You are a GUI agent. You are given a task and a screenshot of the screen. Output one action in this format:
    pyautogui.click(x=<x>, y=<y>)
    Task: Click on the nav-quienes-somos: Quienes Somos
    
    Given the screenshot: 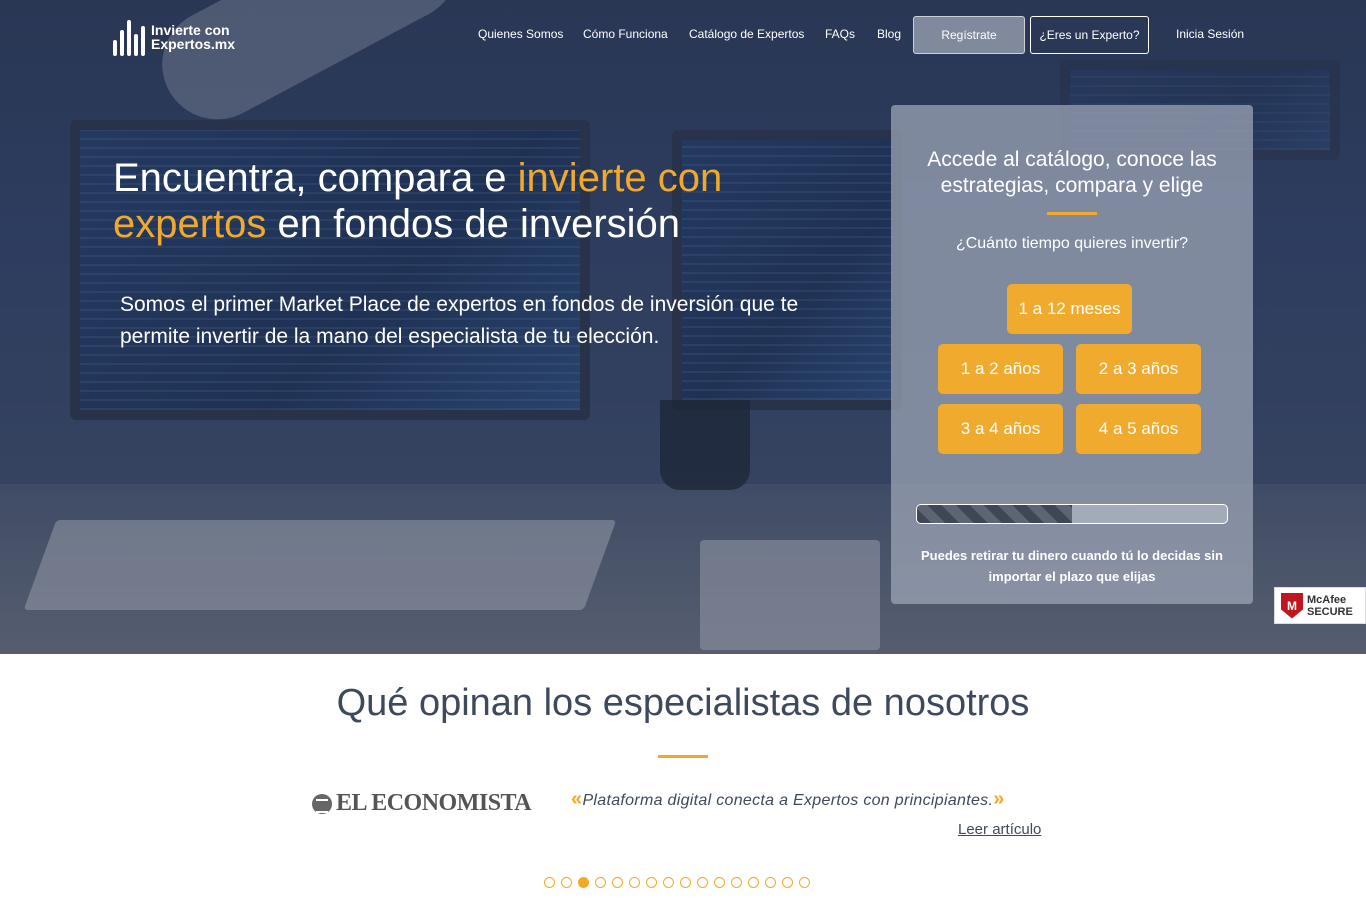 What is the action you would take?
    pyautogui.click(x=520, y=34)
    